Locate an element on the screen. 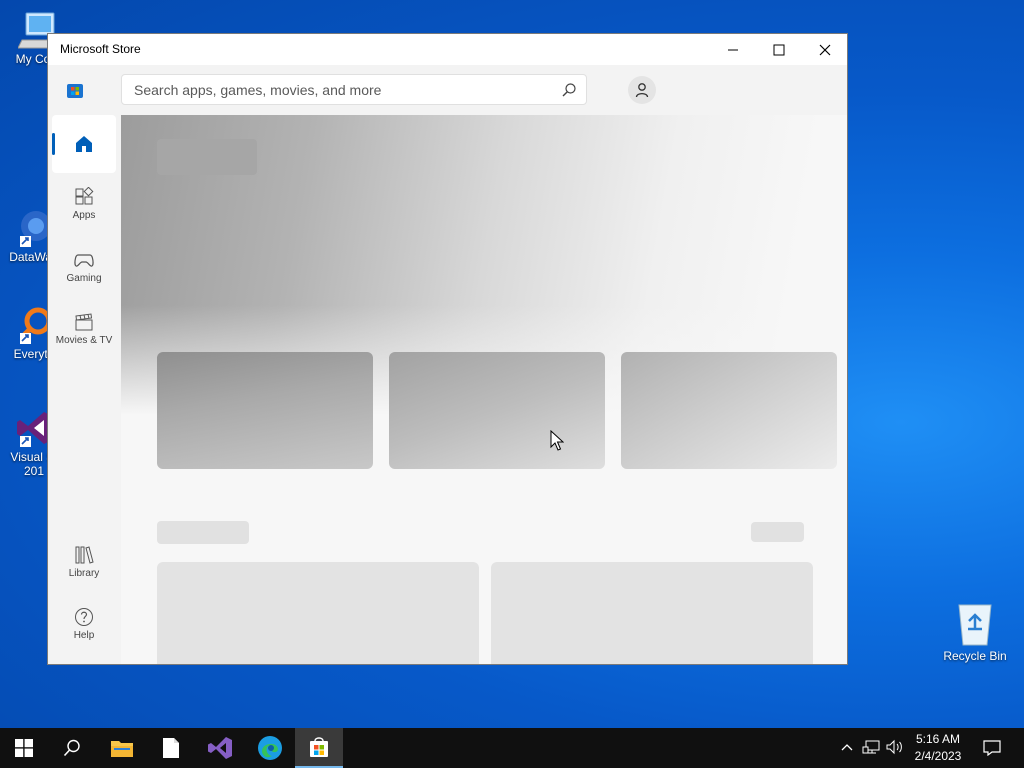  chevron-up-icon is located at coordinates (847, 747).